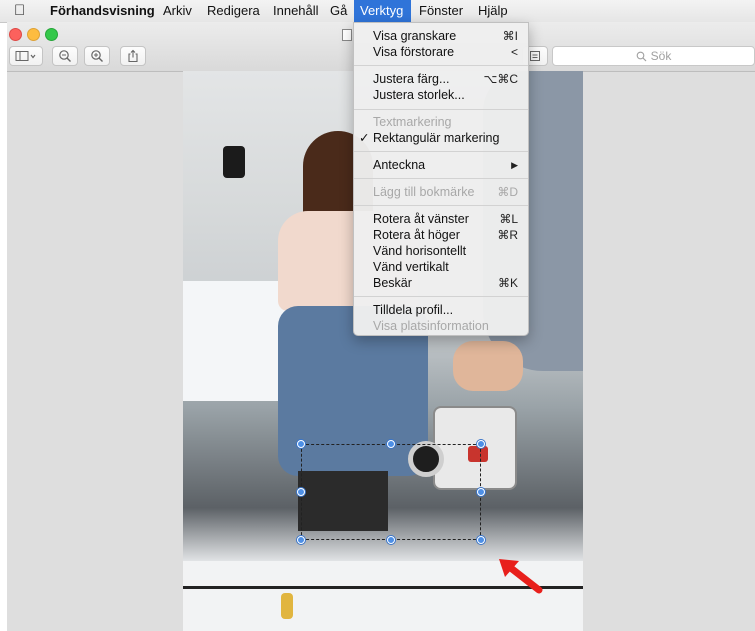 Image resolution: width=755 pixels, height=631 pixels. Describe the element at coordinates (411, 267) in the screenshot. I see `menu-item-label: Vänd vertikalt` at that location.